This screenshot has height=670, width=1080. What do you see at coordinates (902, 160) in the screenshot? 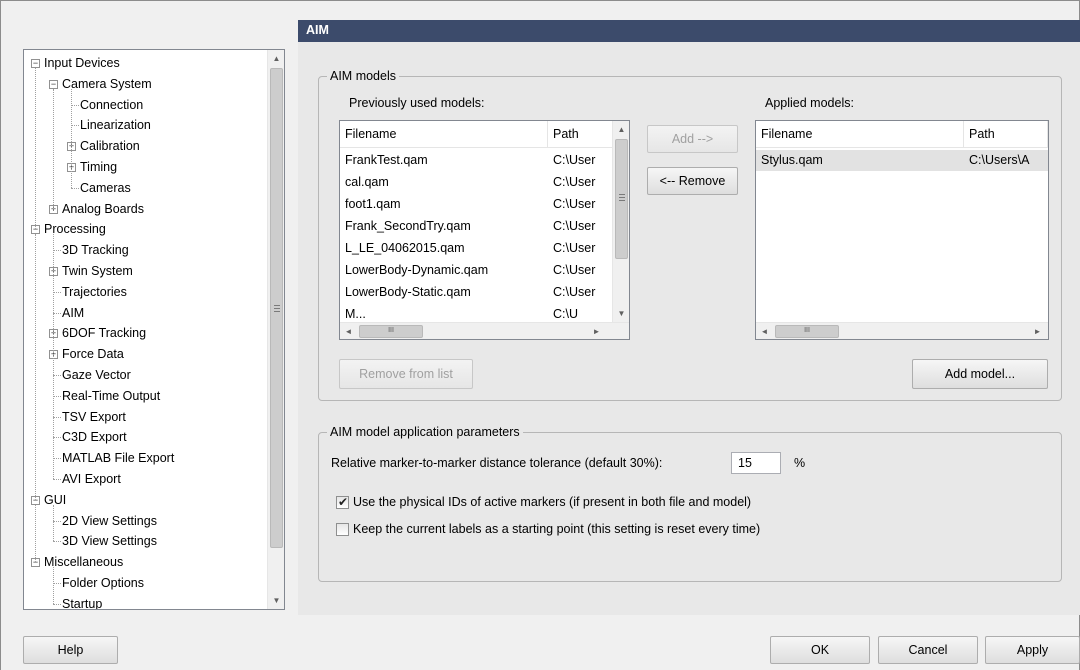
I see `list-item: Stylus.qam C:\Users\A` at bounding box center [902, 160].